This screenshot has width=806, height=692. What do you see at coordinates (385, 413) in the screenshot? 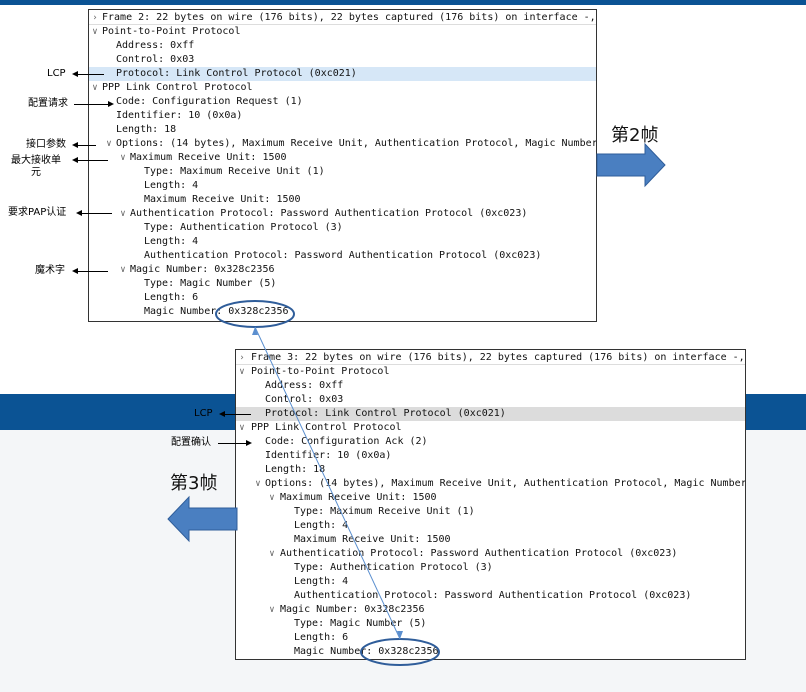
I see `tree-row-label: Protocol: Link Control Protocol (0xc021)` at bounding box center [385, 413].